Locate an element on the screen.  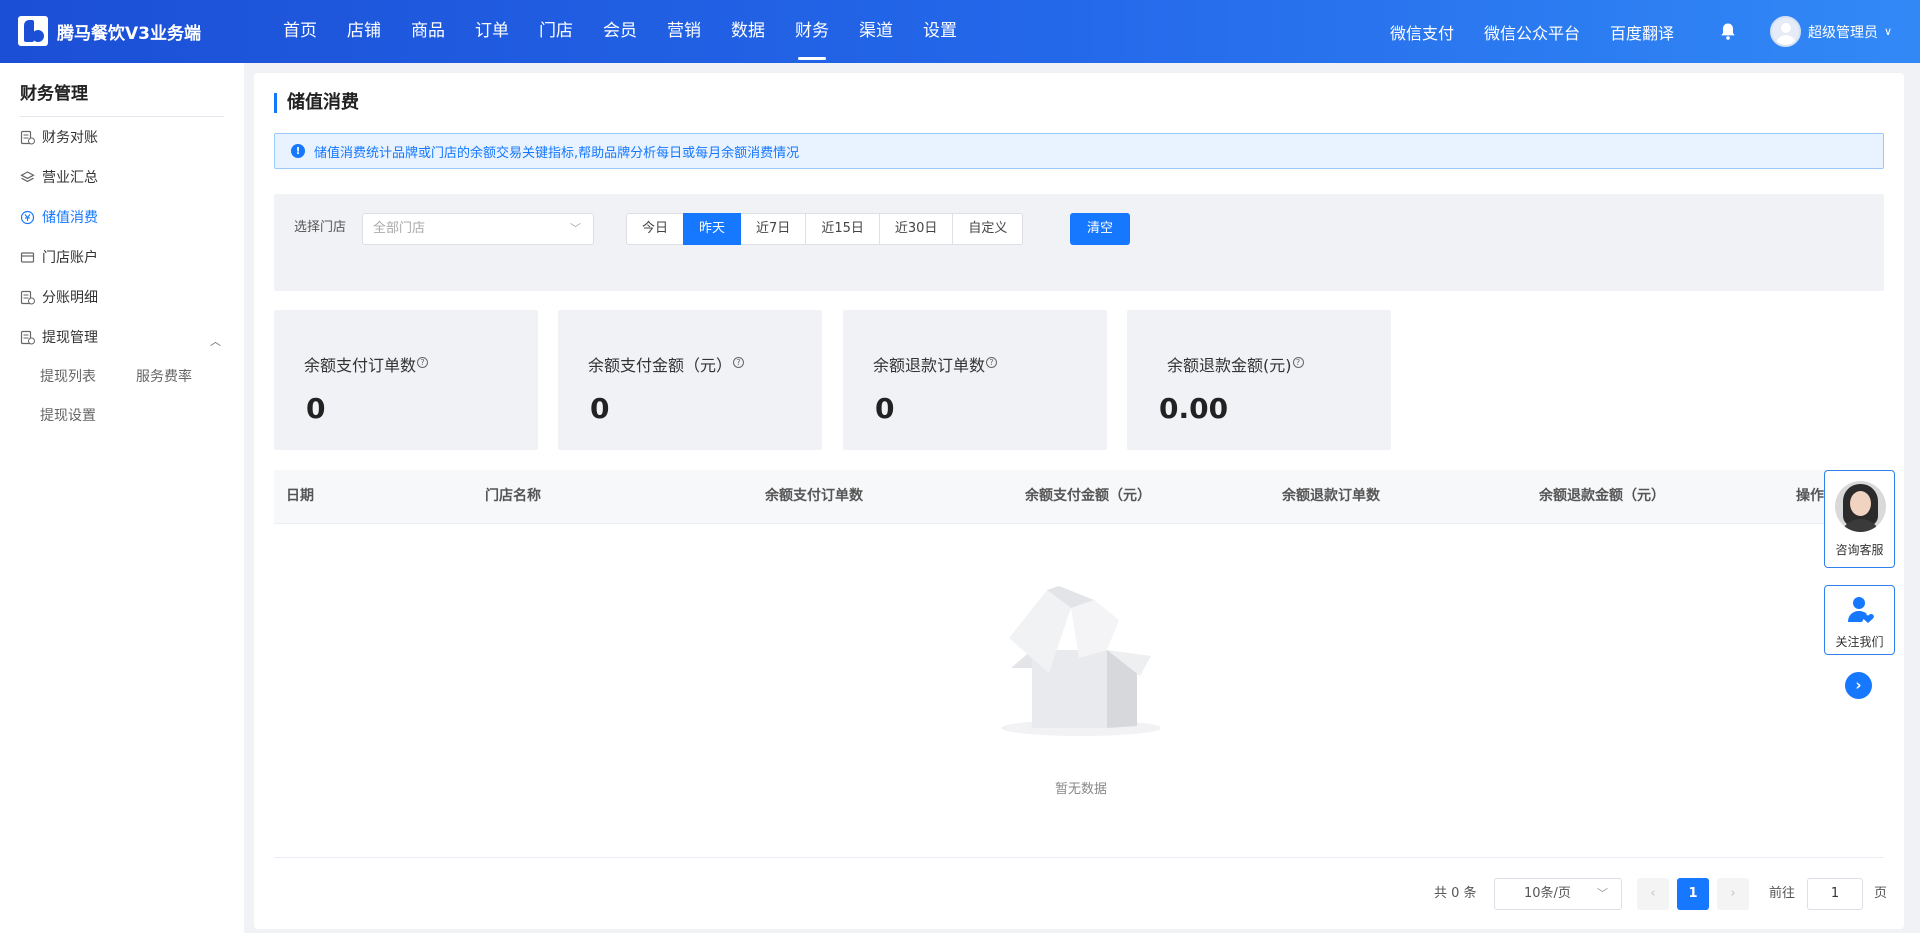
stat-card-refund-orders: 余额退款订单数? 0 is located at coordinates (975, 380).